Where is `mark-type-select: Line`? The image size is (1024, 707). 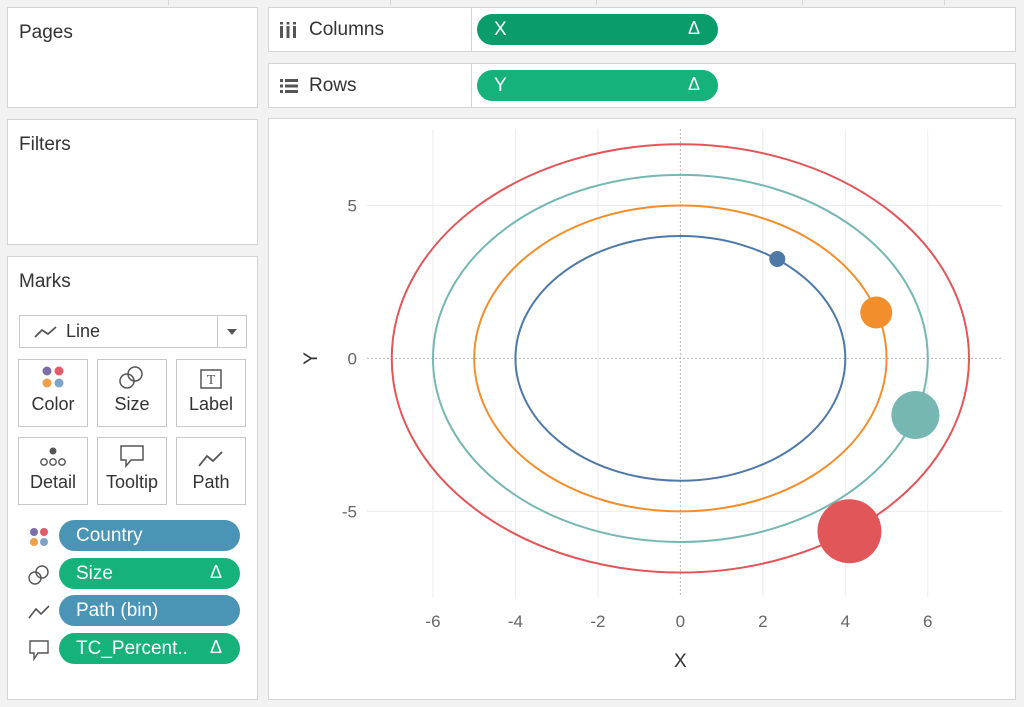
mark-type-select: Line is located at coordinates (133, 331).